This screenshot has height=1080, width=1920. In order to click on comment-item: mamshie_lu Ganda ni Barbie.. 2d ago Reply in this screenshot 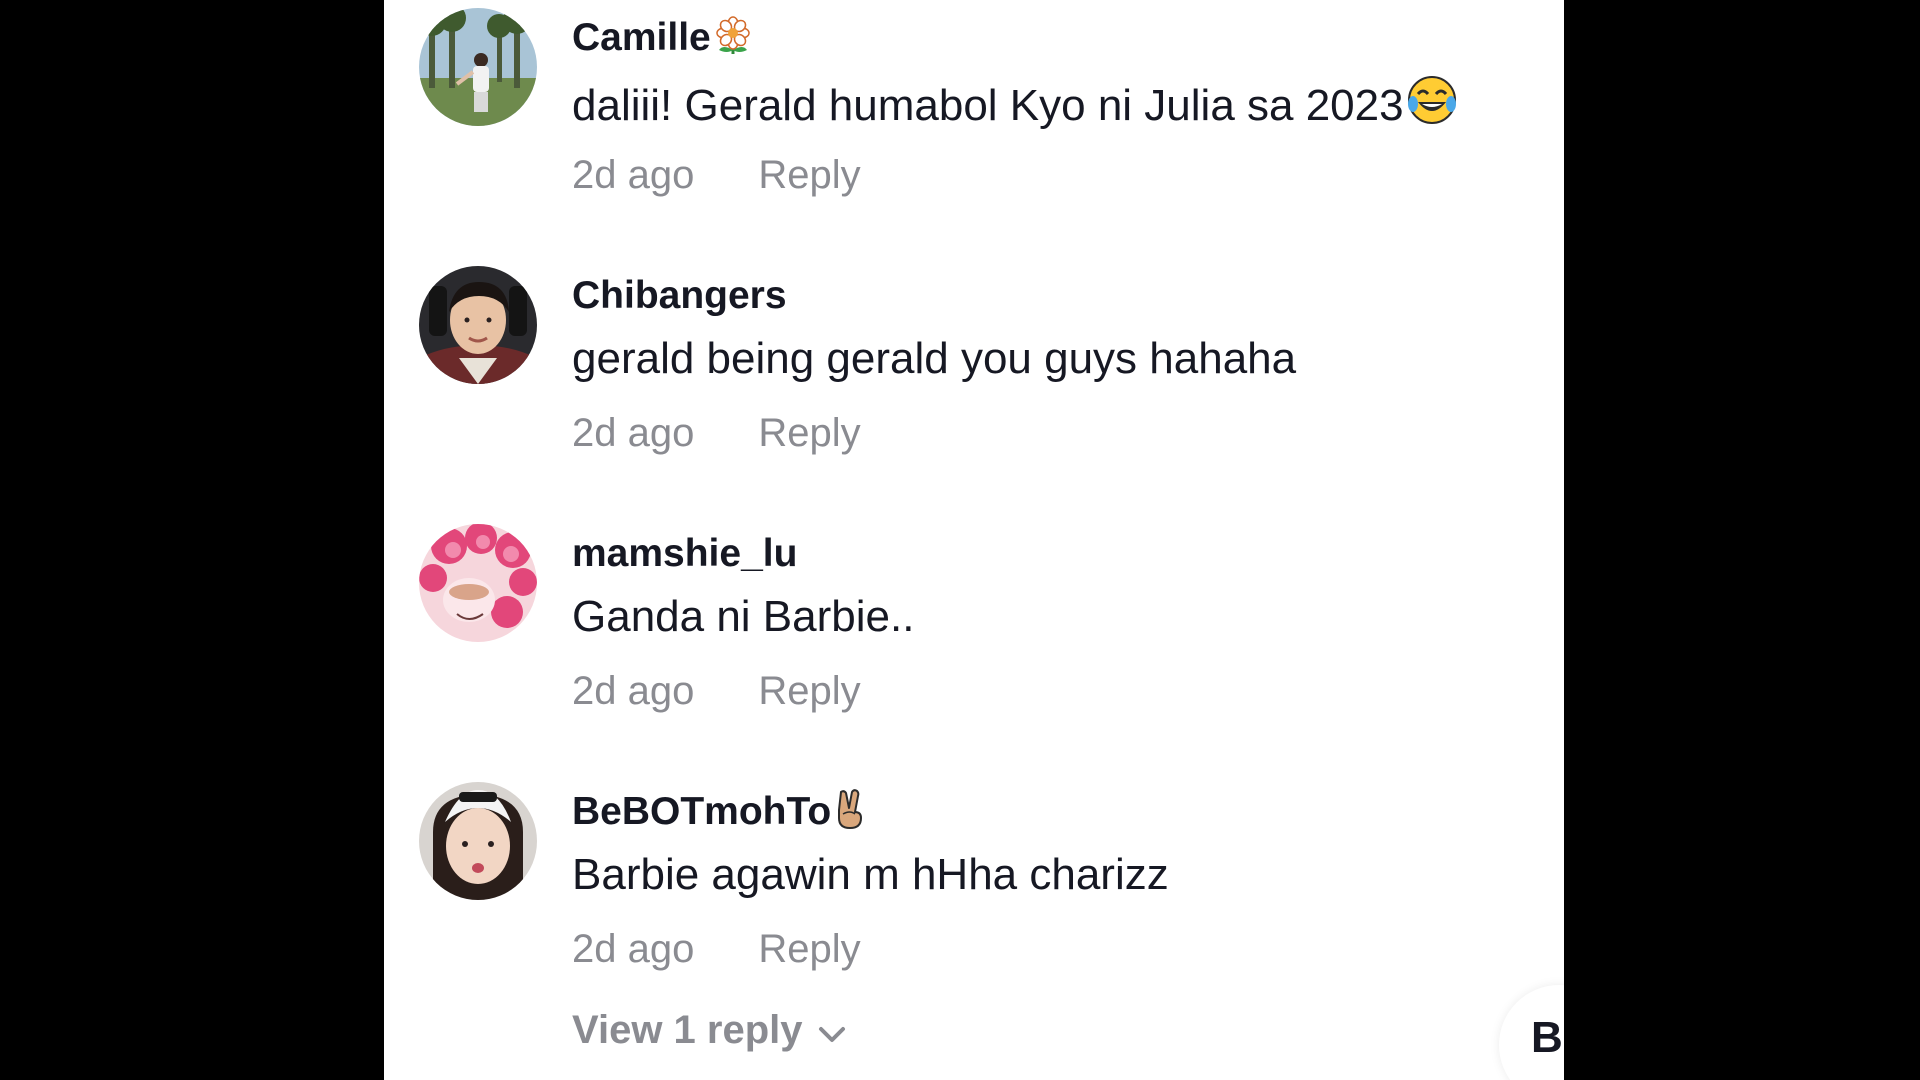, I will do `click(974, 636)`.